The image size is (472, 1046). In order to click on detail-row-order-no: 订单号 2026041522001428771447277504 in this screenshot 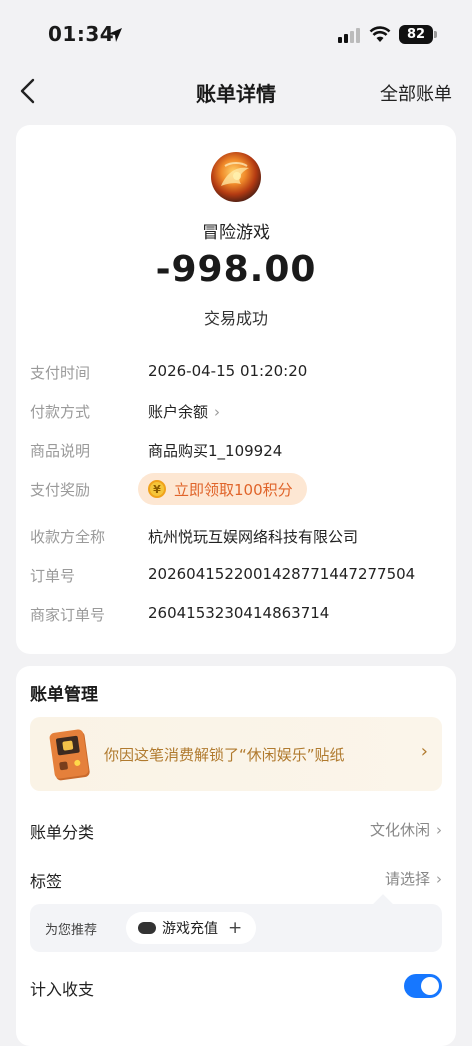, I will do `click(235, 575)`.